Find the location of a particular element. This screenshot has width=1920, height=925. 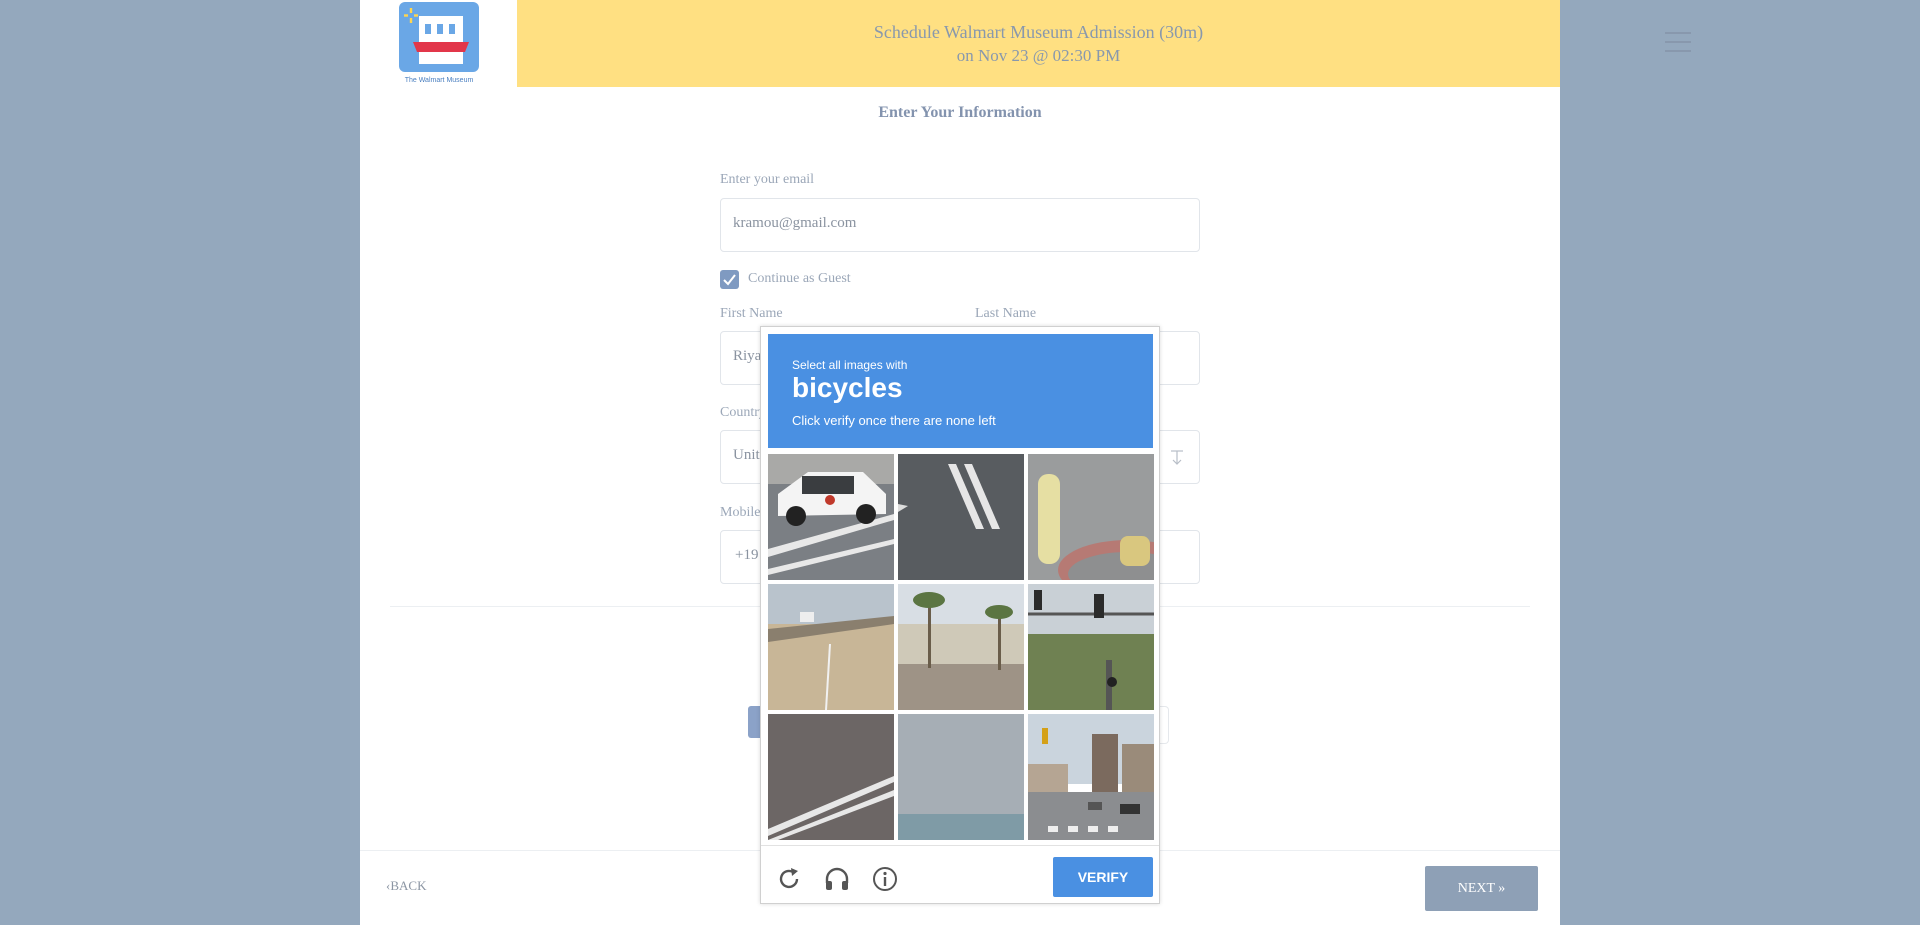

captcha-hint: Click verify once there are none left is located at coordinates (894, 420).